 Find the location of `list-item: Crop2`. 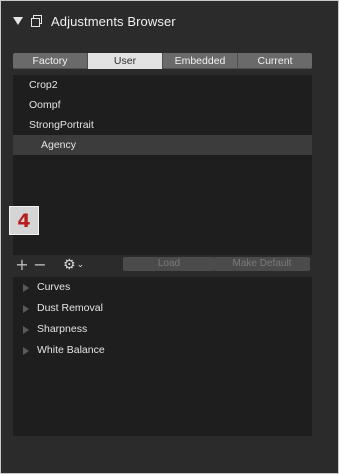

list-item: Crop2 is located at coordinates (162, 85).